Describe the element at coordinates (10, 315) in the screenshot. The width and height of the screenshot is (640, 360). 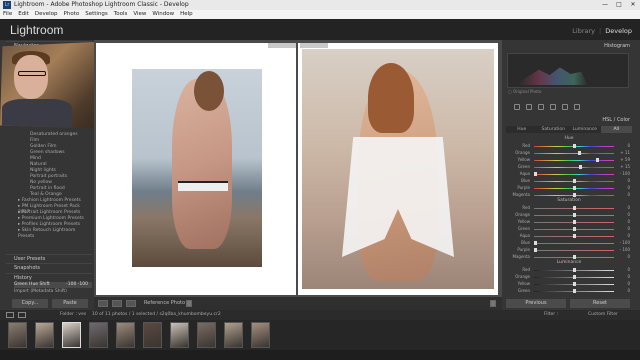
I see `grid-view-icon` at that location.